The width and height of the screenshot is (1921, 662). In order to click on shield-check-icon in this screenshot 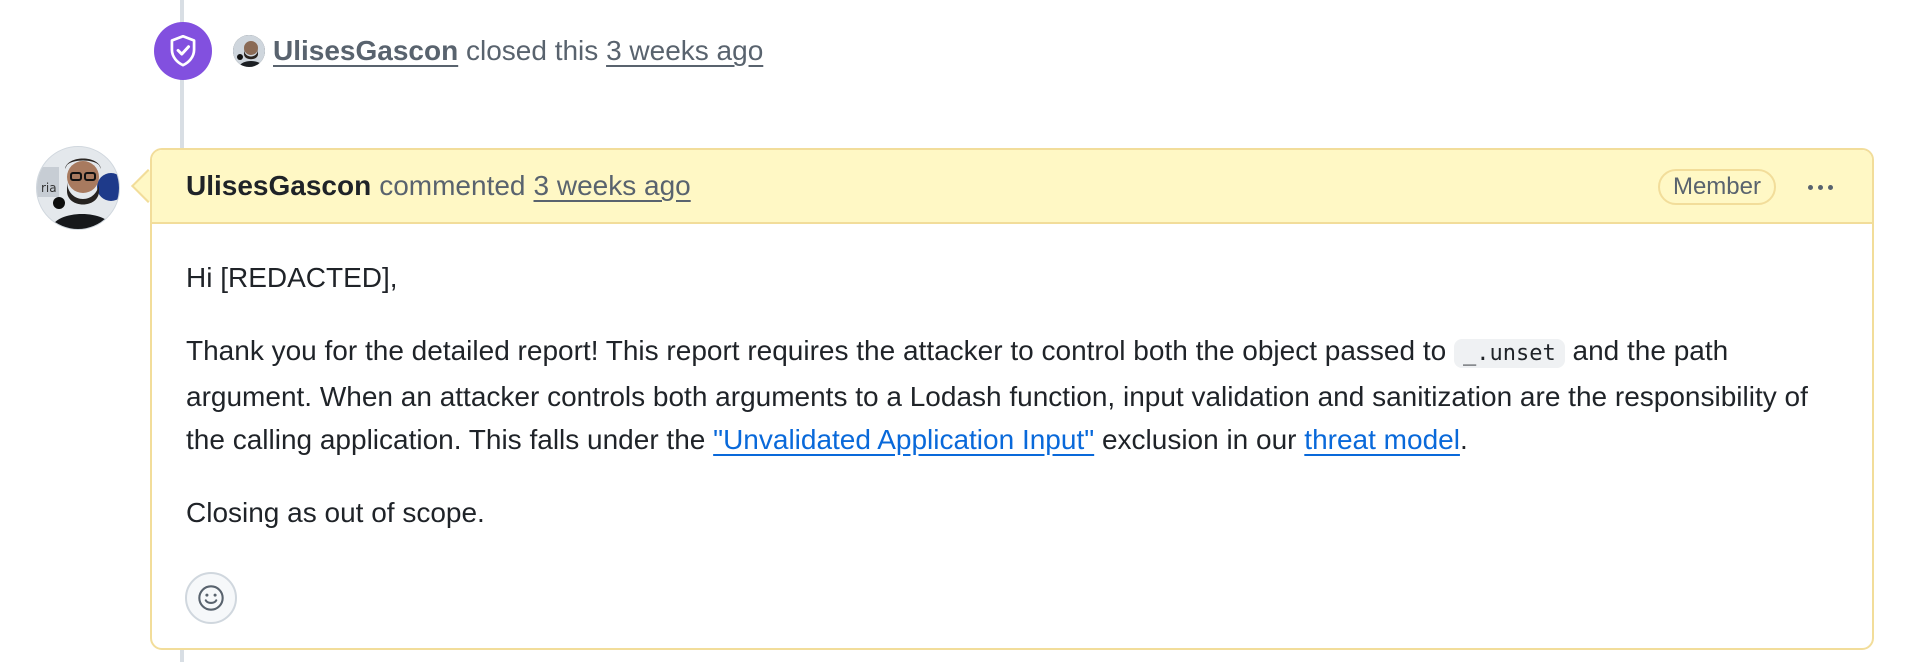, I will do `click(183, 51)`.